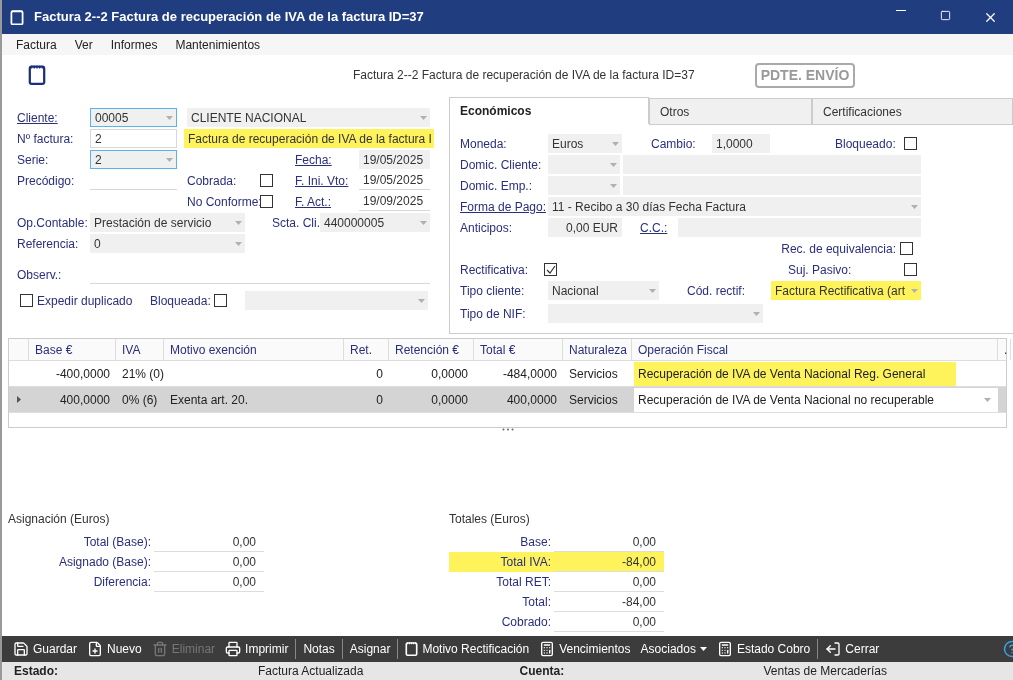  Describe the element at coordinates (167, 243) in the screenshot. I see `dropdown-field: 0` at that location.